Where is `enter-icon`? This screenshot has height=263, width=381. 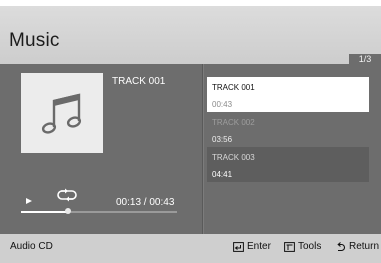 enter-icon is located at coordinates (238, 246).